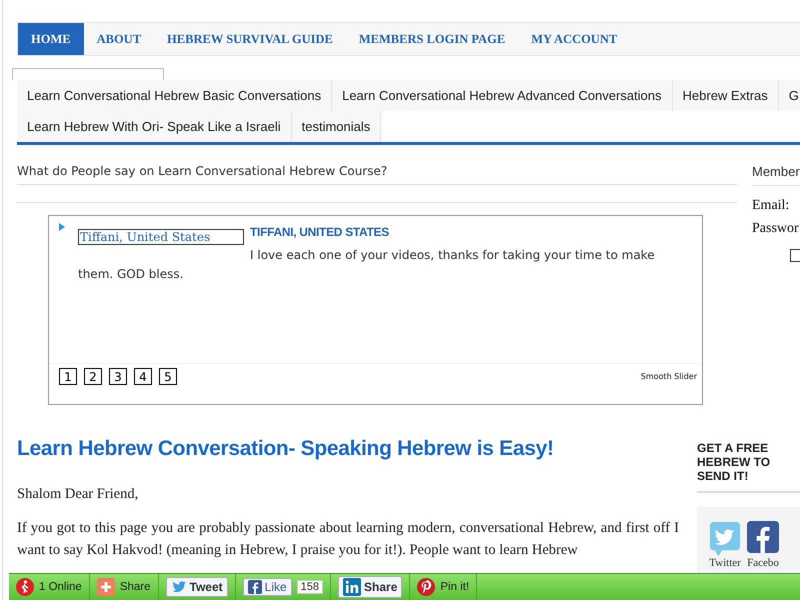 This screenshot has width=800, height=600. What do you see at coordinates (68, 376) in the screenshot?
I see `page-button: 1` at bounding box center [68, 376].